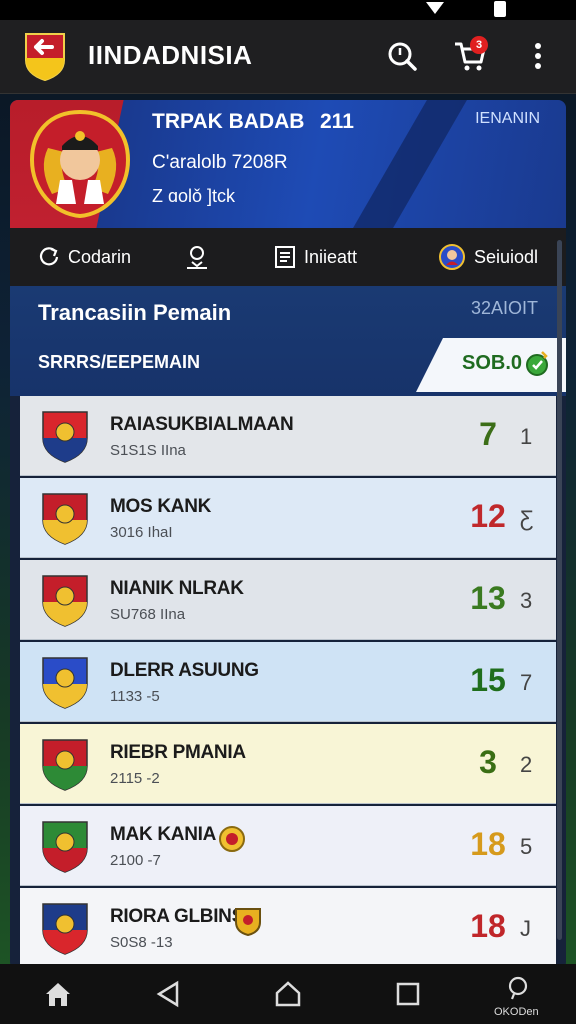 The width and height of the screenshot is (576, 1024). Describe the element at coordinates (178, 752) in the screenshot. I see `player-name: RIEBR PMANIA` at that location.